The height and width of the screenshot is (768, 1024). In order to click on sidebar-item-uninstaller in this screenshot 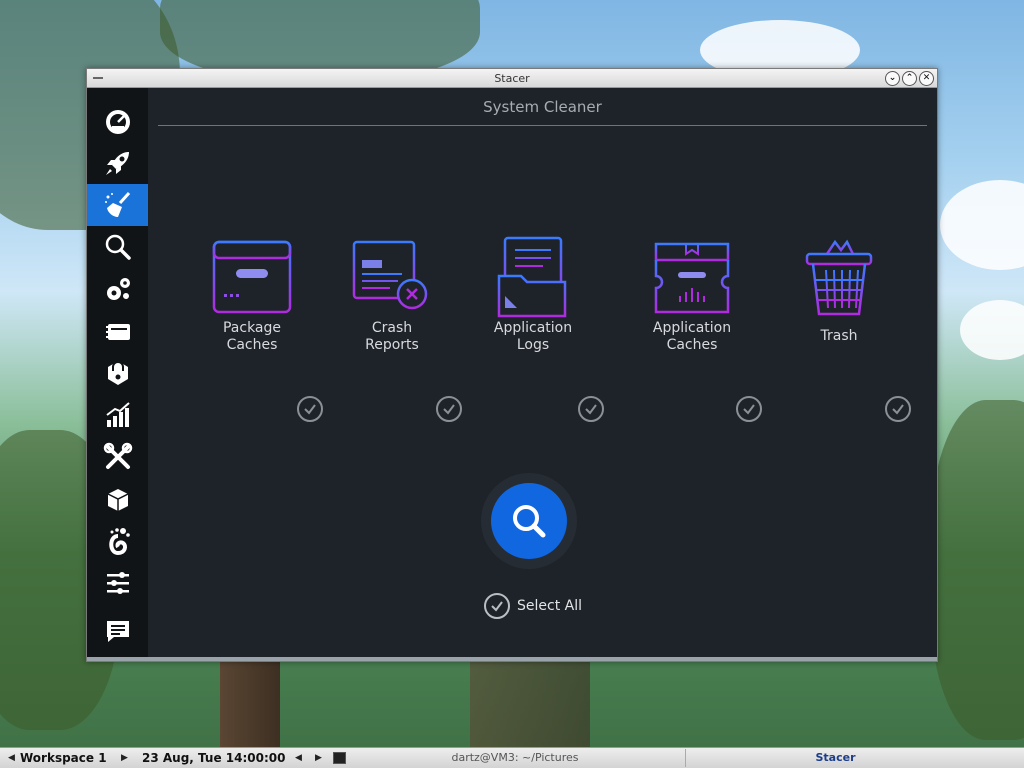, I will do `click(117, 373)`.